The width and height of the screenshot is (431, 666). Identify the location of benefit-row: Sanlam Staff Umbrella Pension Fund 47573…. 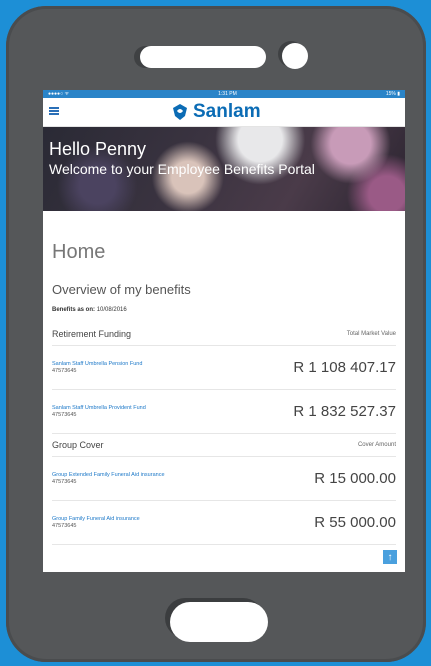
(224, 368).